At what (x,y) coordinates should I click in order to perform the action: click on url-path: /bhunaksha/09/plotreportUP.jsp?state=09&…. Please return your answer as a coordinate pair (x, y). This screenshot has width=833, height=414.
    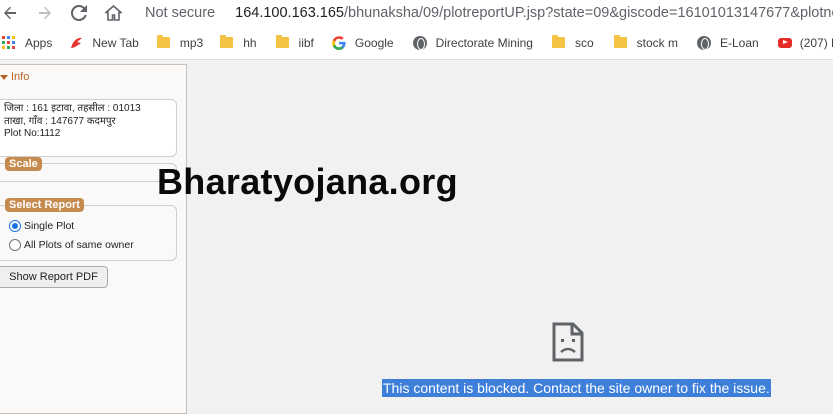
    Looking at the image, I should click on (588, 13).